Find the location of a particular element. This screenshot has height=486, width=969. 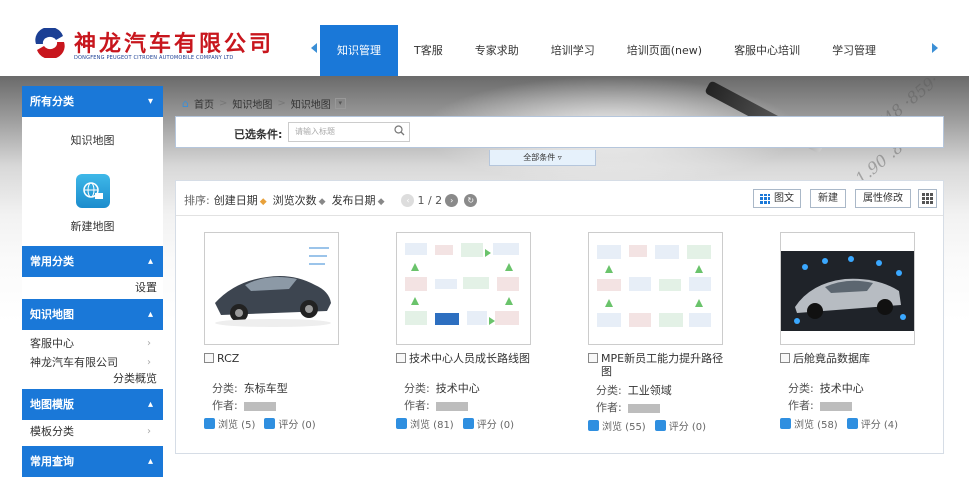

filter-bar: 已选条件: 请输入标题 is located at coordinates (559, 132).